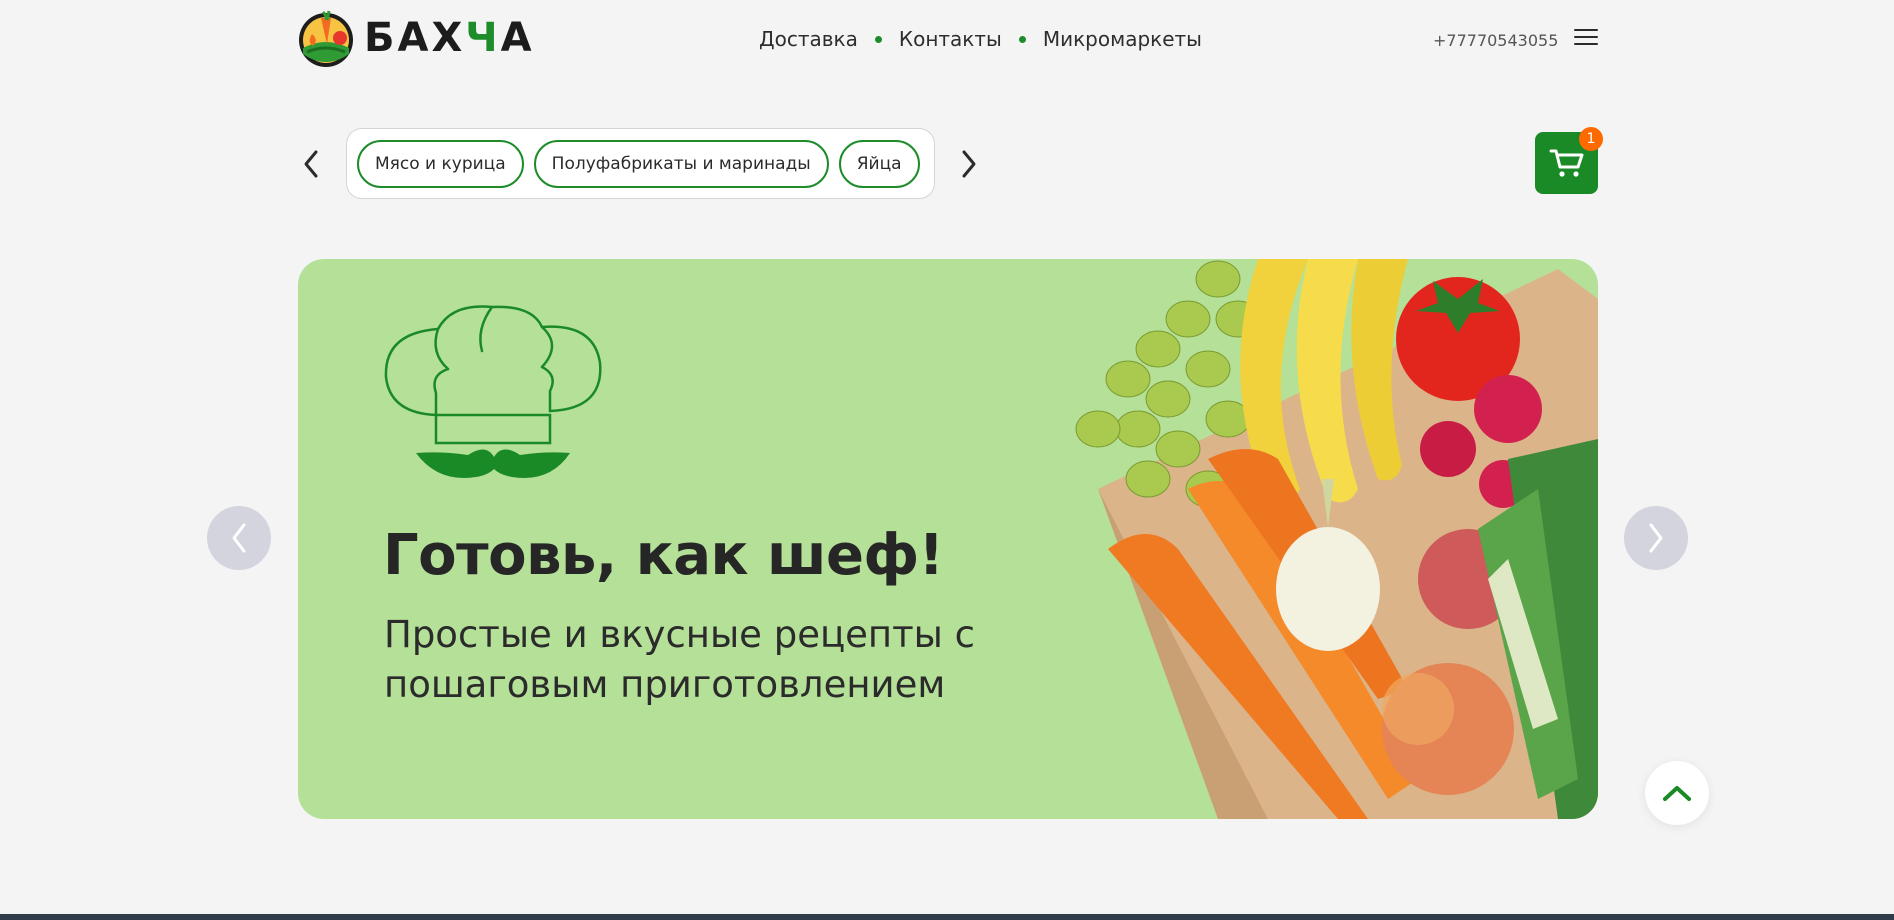 Image resolution: width=1894 pixels, height=920 pixels. I want to click on banner-next-button, so click(1656, 538).